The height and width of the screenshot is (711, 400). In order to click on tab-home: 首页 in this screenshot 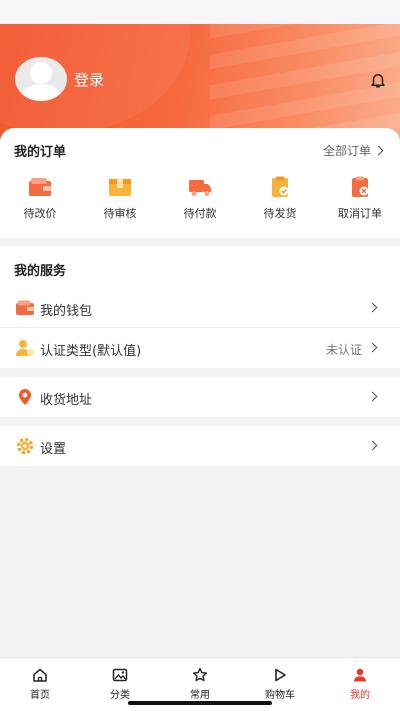, I will do `click(40, 684)`.